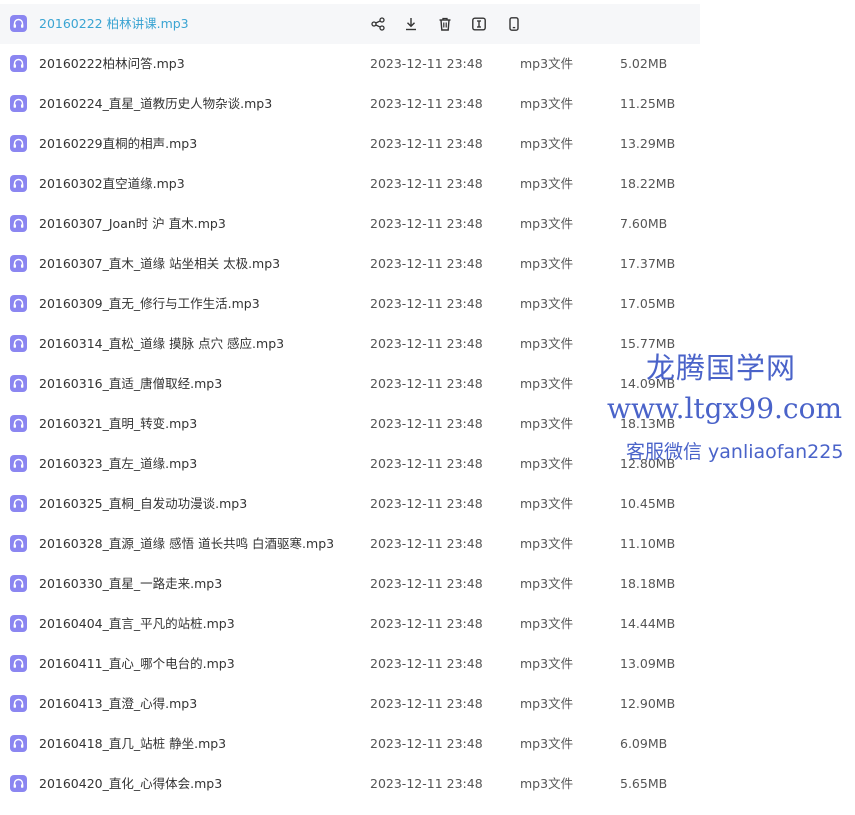  I want to click on file-size: 17.05MB, so click(648, 303).